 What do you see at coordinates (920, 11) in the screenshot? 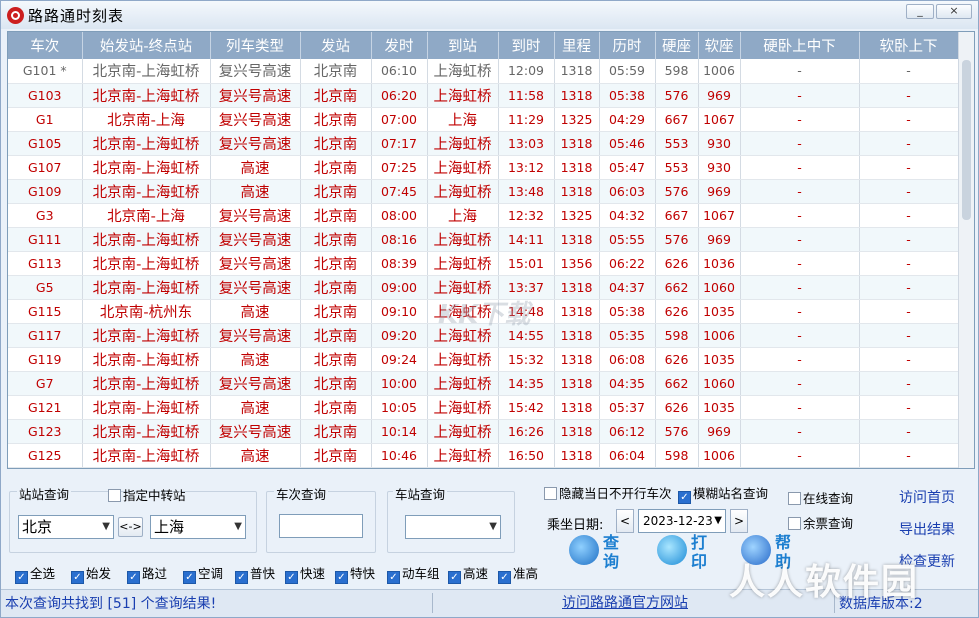
I see `minimize-button: _` at bounding box center [920, 11].